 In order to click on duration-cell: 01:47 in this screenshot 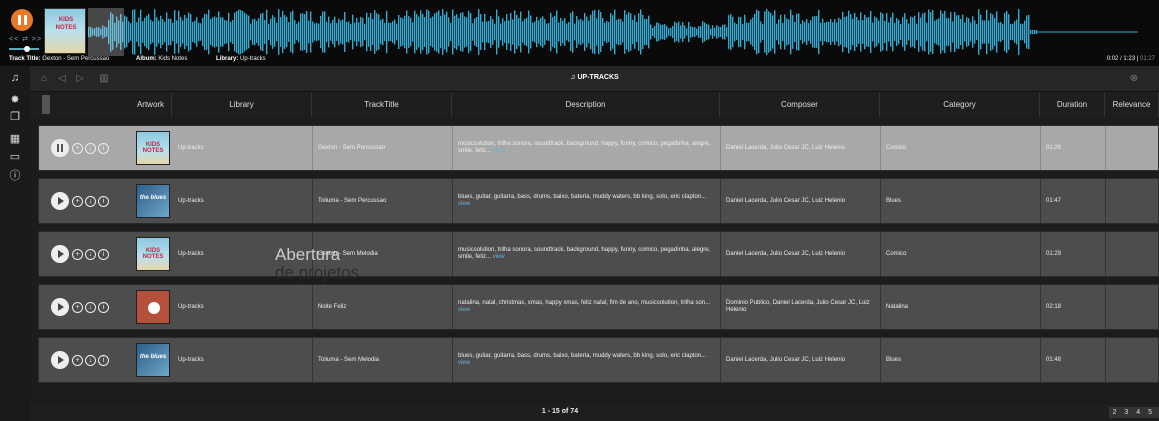, I will do `click(1073, 201)`.